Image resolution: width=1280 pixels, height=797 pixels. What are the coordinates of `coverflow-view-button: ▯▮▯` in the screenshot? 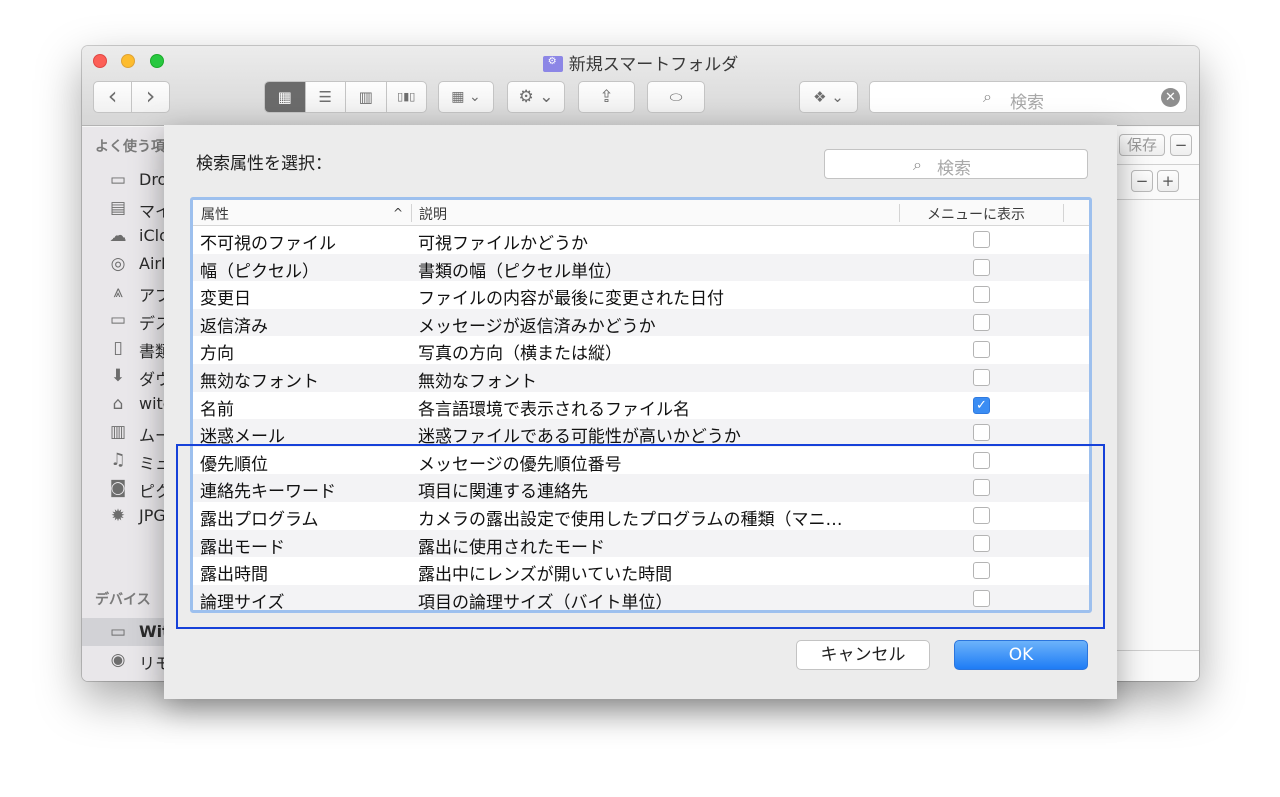 It's located at (407, 97).